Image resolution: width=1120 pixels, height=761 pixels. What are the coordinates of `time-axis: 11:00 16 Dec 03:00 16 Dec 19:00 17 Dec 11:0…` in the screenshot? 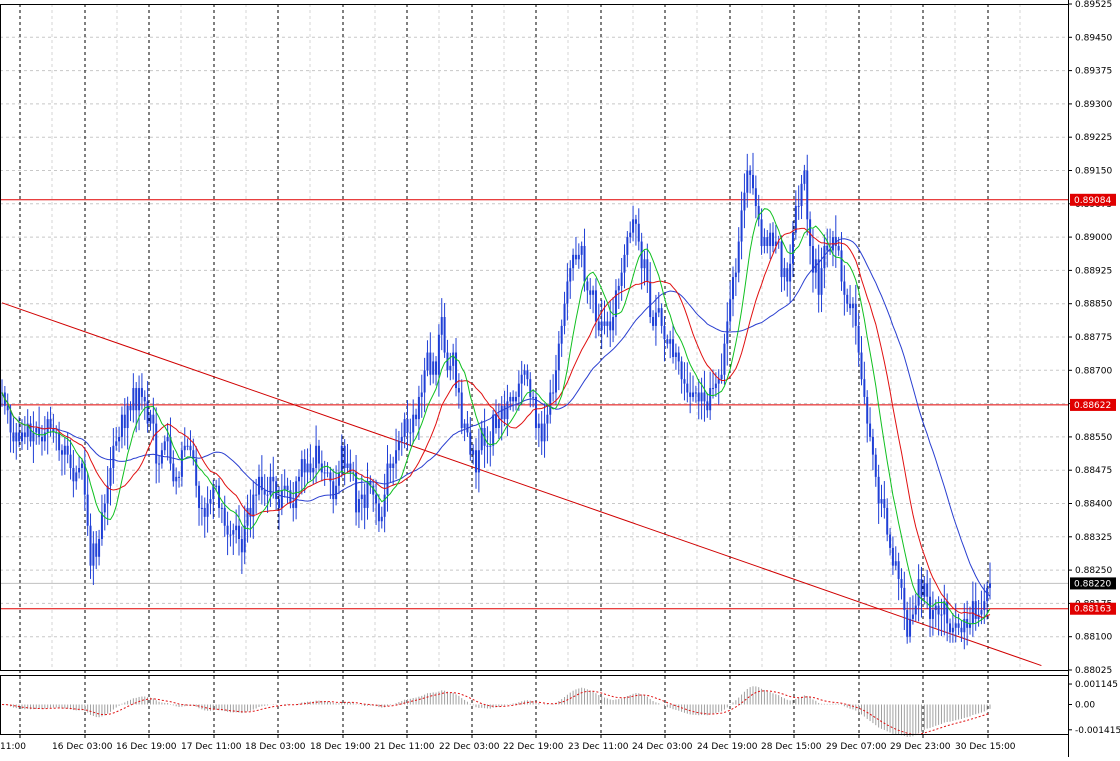 It's located at (508, 743).